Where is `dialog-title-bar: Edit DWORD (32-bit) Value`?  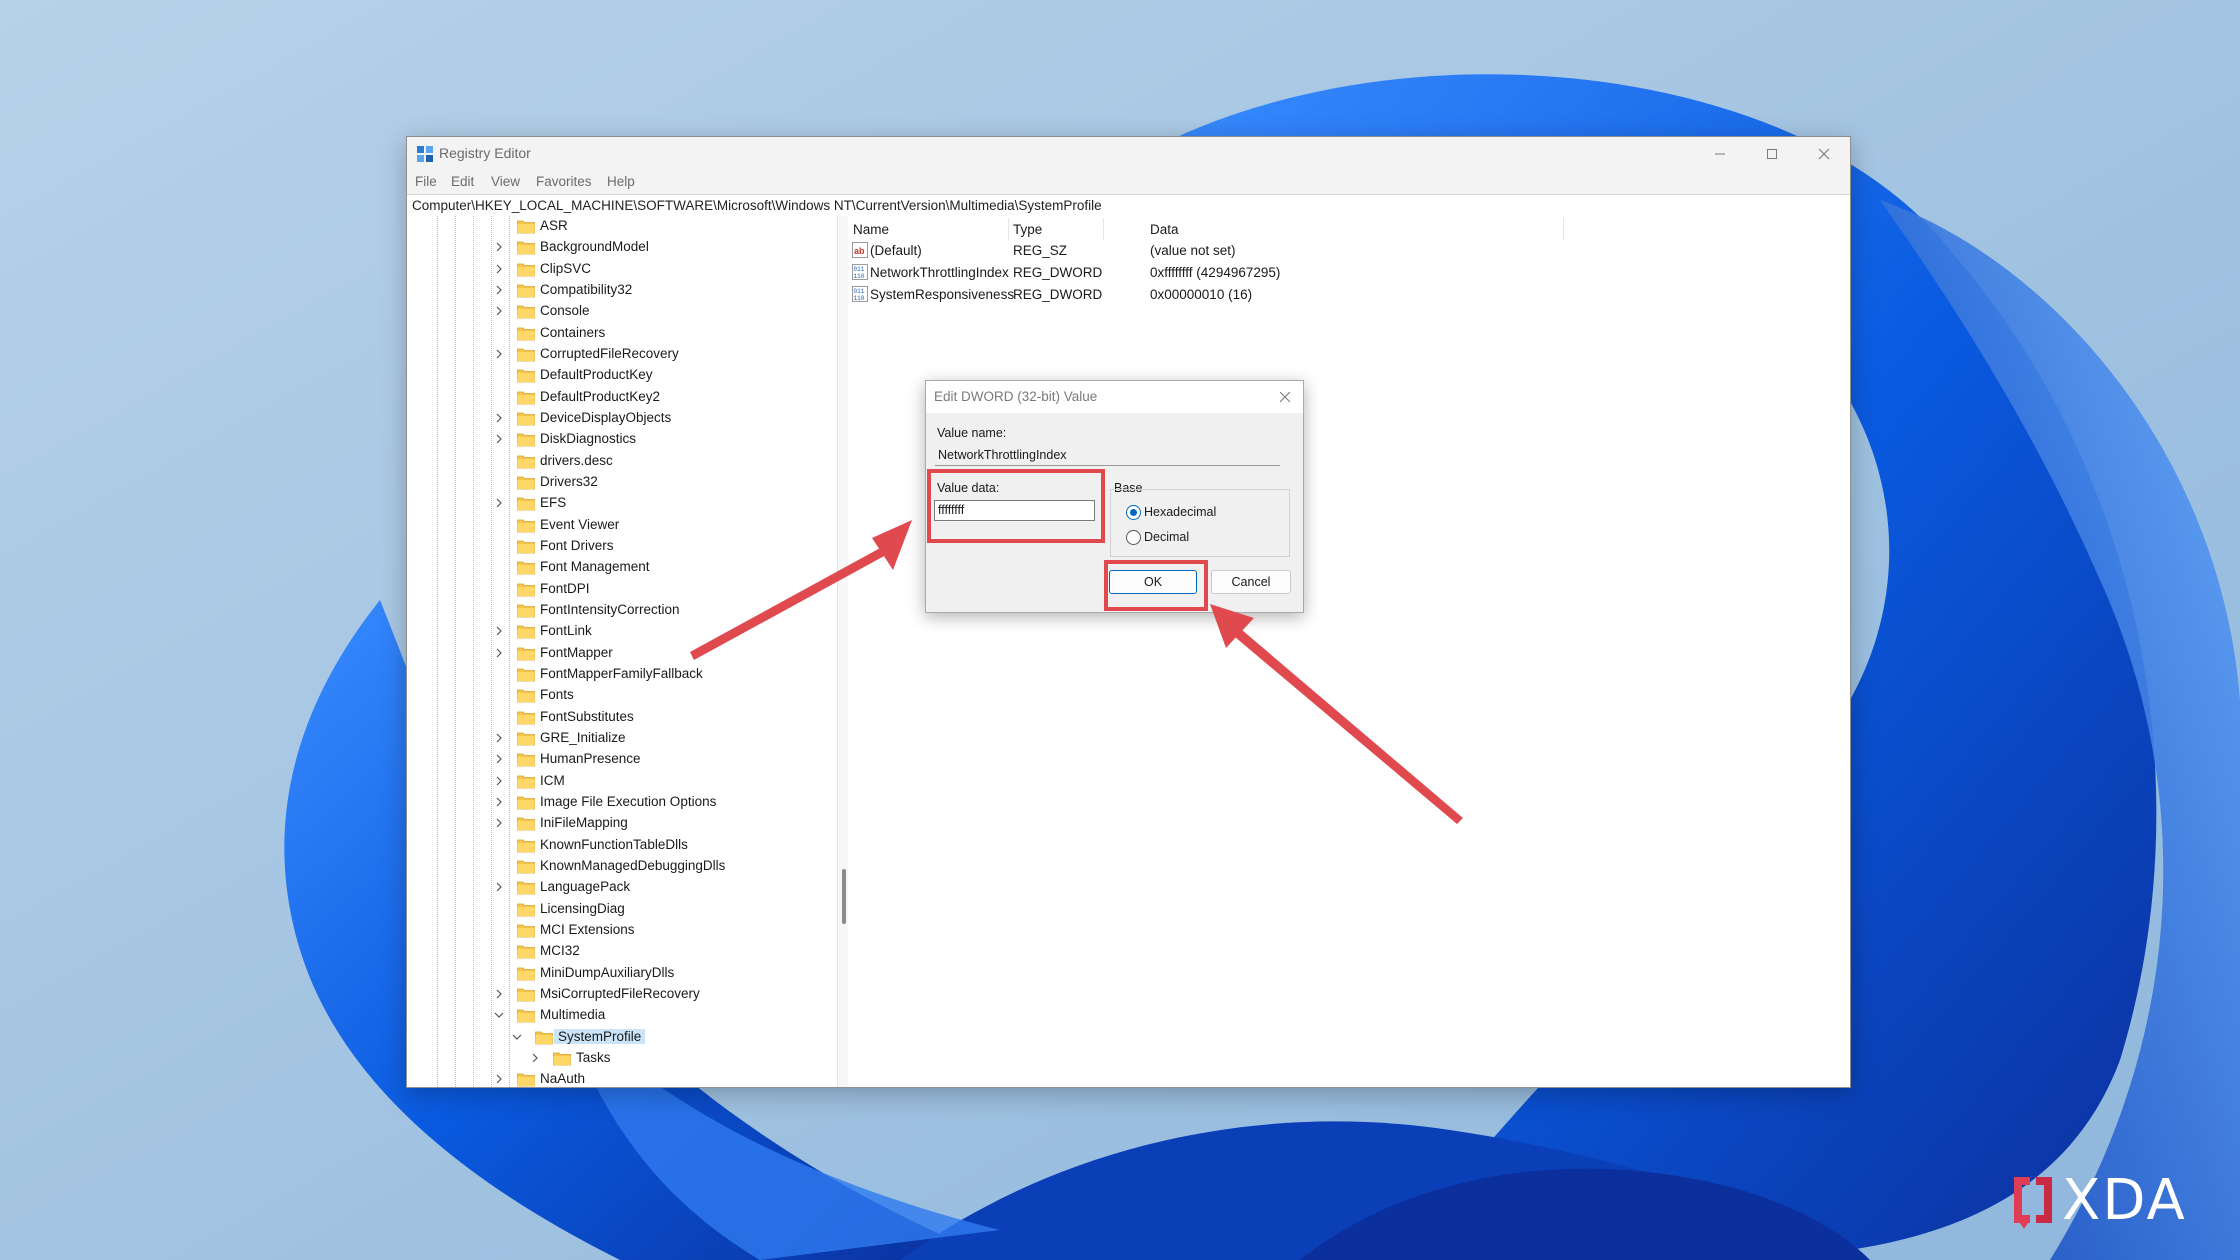 dialog-title-bar: Edit DWORD (32-bit) Value is located at coordinates (1114, 397).